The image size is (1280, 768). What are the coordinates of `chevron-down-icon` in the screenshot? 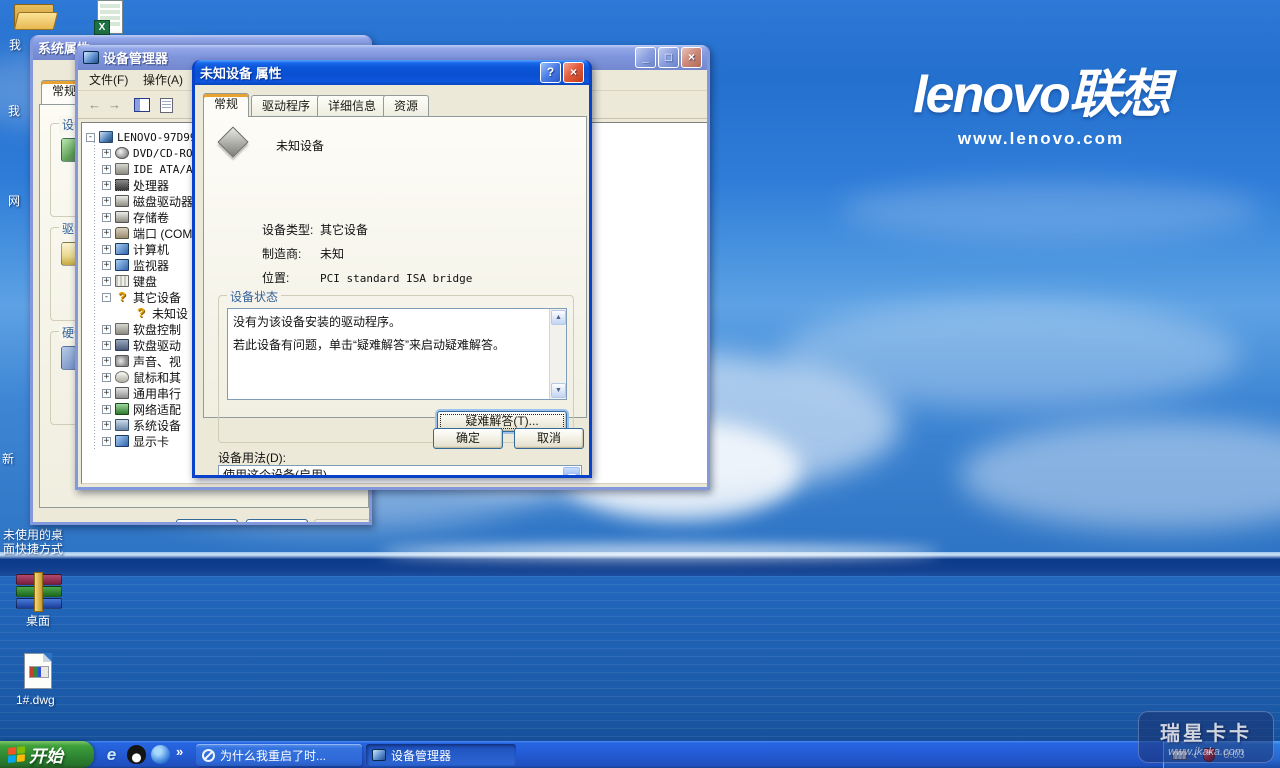 It's located at (571, 471).